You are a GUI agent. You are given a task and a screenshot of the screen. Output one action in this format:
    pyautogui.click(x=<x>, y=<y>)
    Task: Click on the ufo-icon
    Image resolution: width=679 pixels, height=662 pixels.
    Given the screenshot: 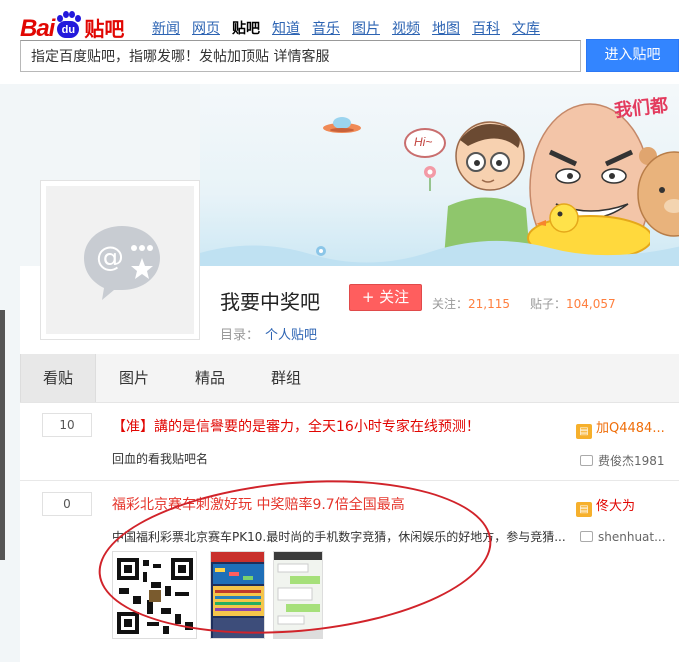 What is the action you would take?
    pyautogui.click(x=342, y=125)
    